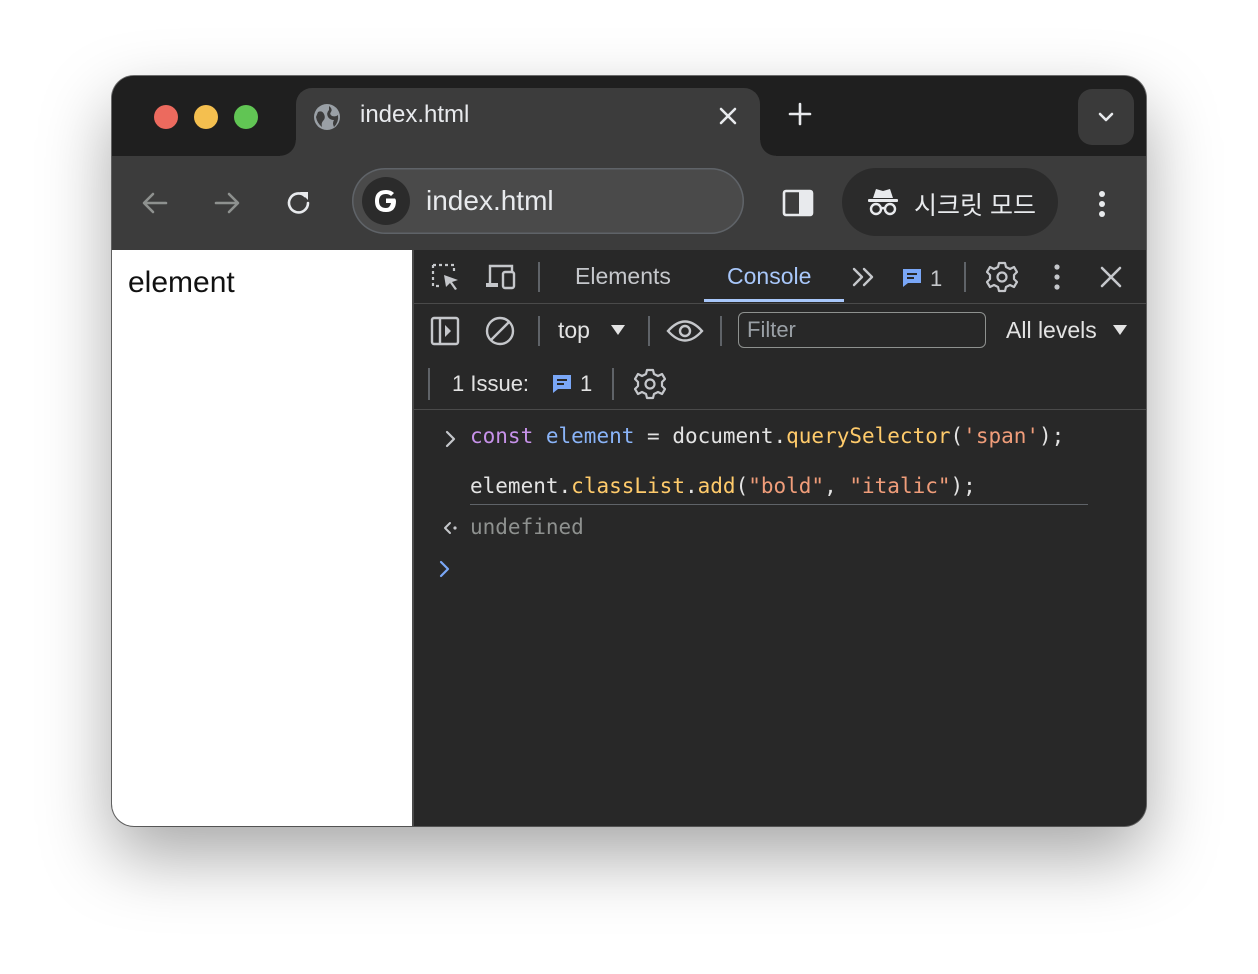 This screenshot has height=974, width=1258. I want to click on input-chevron-icon, so click(450, 439).